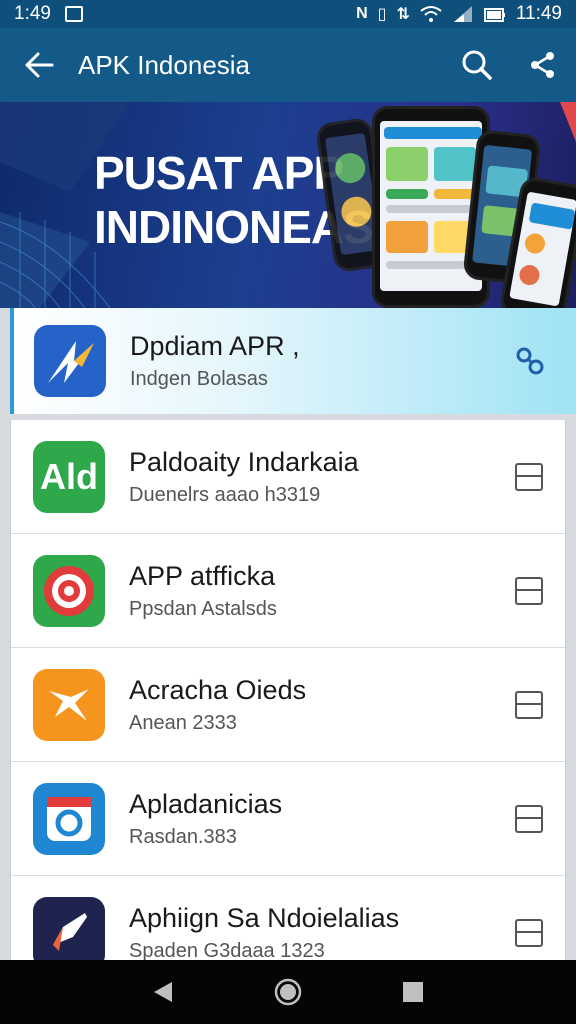  I want to click on triangle-back-icon, so click(162, 992).